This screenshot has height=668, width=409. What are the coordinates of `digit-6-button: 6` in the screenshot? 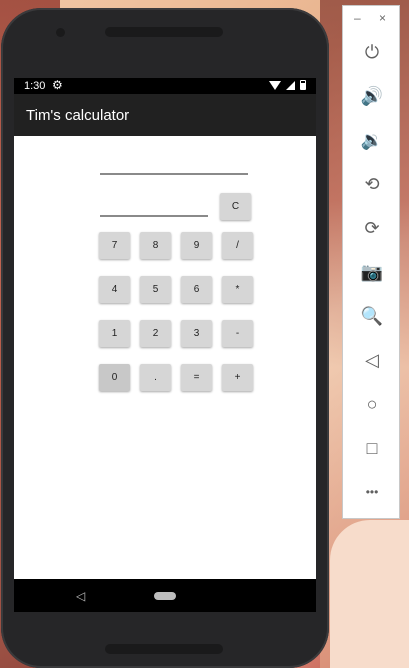 It's located at (196, 289).